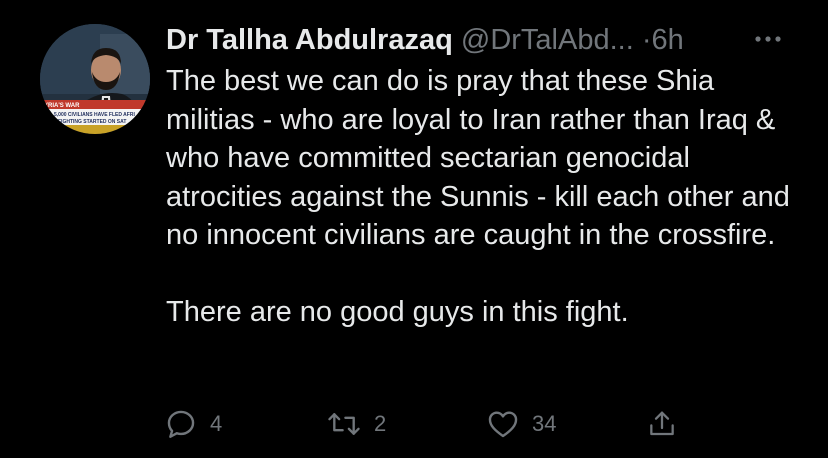  What do you see at coordinates (344, 424) in the screenshot?
I see `retweet-icon` at bounding box center [344, 424].